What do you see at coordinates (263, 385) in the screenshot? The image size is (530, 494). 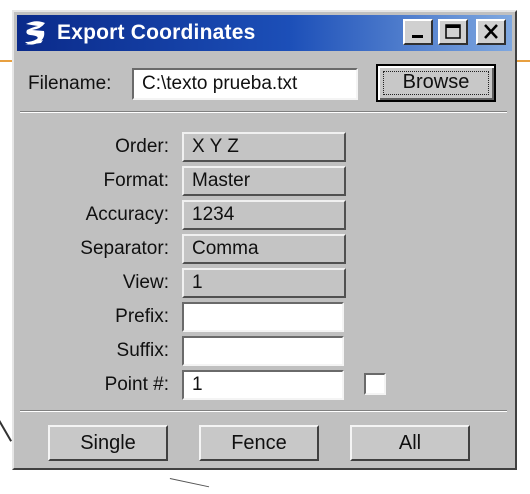 I see `point-number-input: 1` at bounding box center [263, 385].